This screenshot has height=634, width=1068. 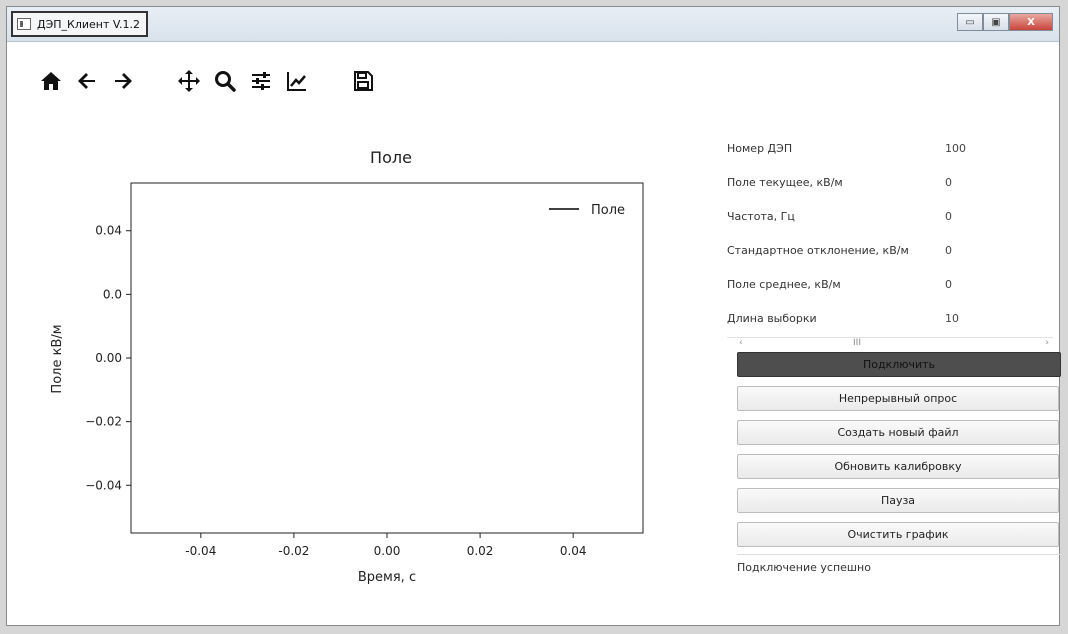 I want to click on y-axis-label: Поле кВ/м, so click(x=57, y=358).